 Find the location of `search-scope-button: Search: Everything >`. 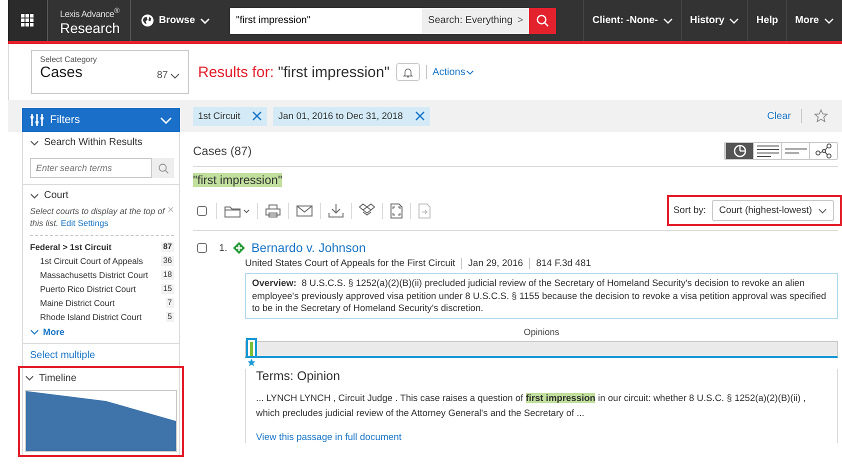

search-scope-button: Search: Everything > is located at coordinates (476, 21).